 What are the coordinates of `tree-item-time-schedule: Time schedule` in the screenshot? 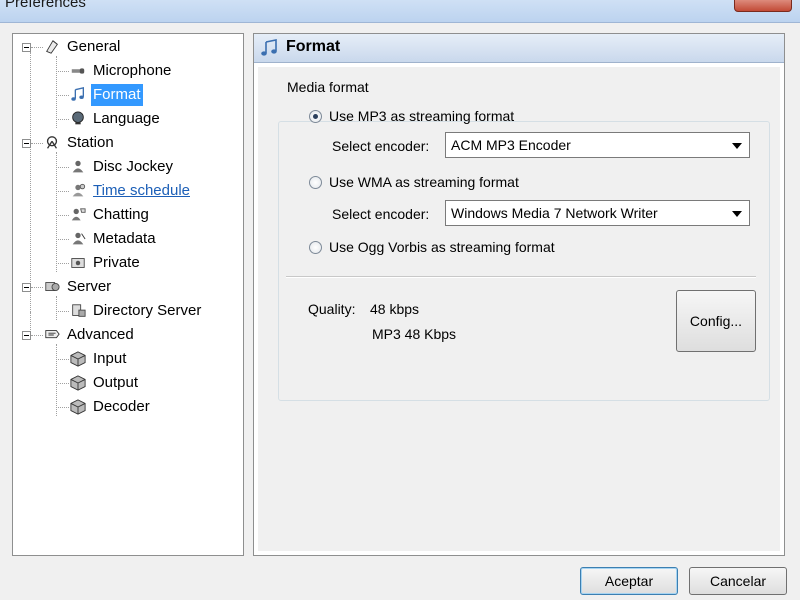 It's located at (155, 191).